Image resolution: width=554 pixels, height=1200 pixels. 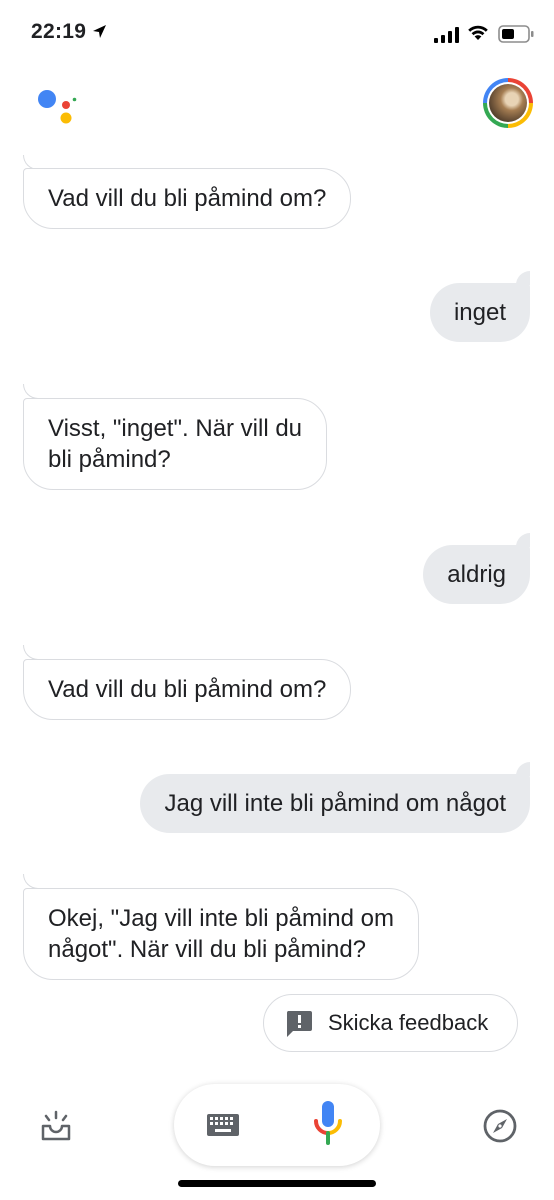 I want to click on microphone-icon, so click(x=328, y=1123).